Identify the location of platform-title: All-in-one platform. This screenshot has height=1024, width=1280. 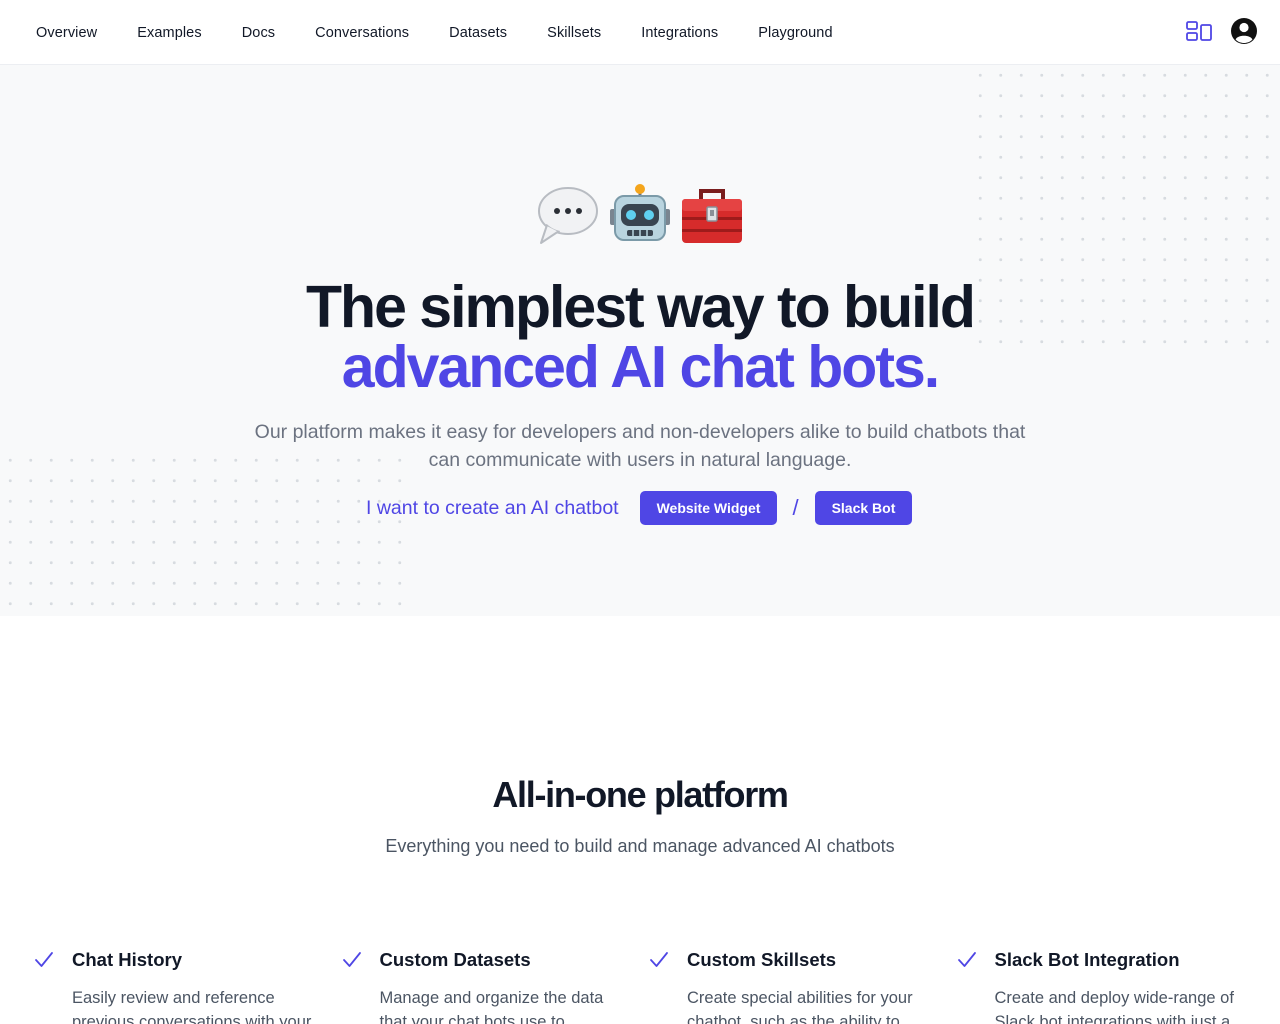
(640, 794).